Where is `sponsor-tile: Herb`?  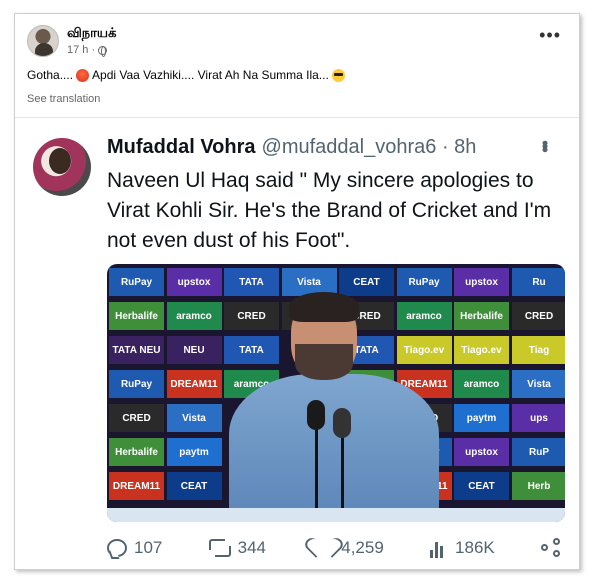 sponsor-tile: Herb is located at coordinates (538, 486).